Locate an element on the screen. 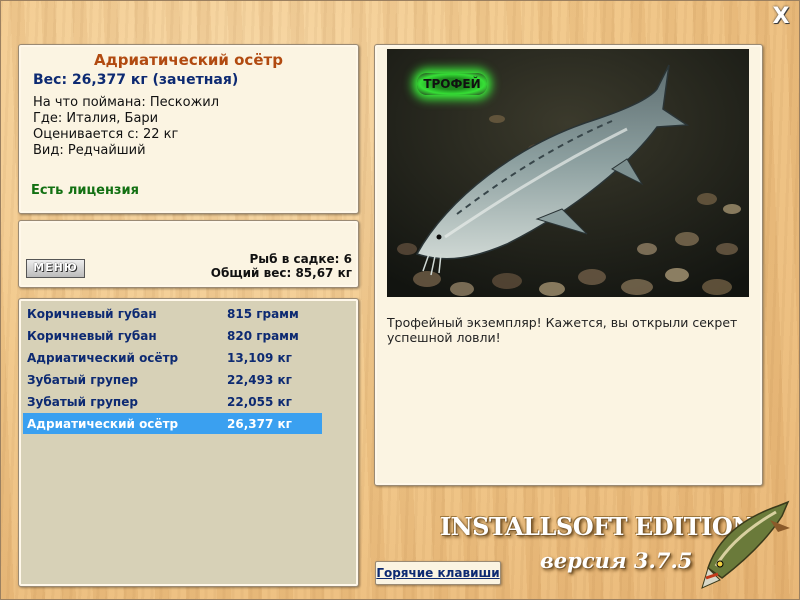 Image resolution: width=800 pixels, height=600 pixels. list-item: Коричневый губан 815 грамм is located at coordinates (172, 313).